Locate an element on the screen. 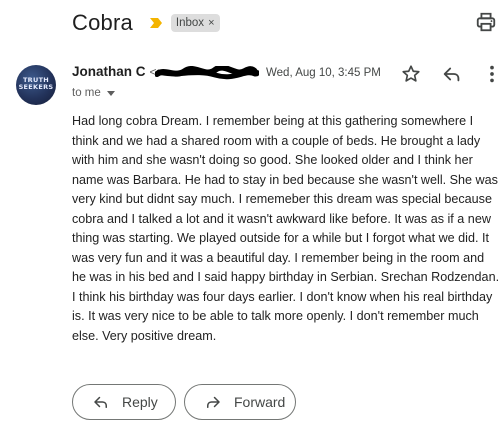 This screenshot has height=430, width=503. forward-button-label: Forward is located at coordinates (260, 402).